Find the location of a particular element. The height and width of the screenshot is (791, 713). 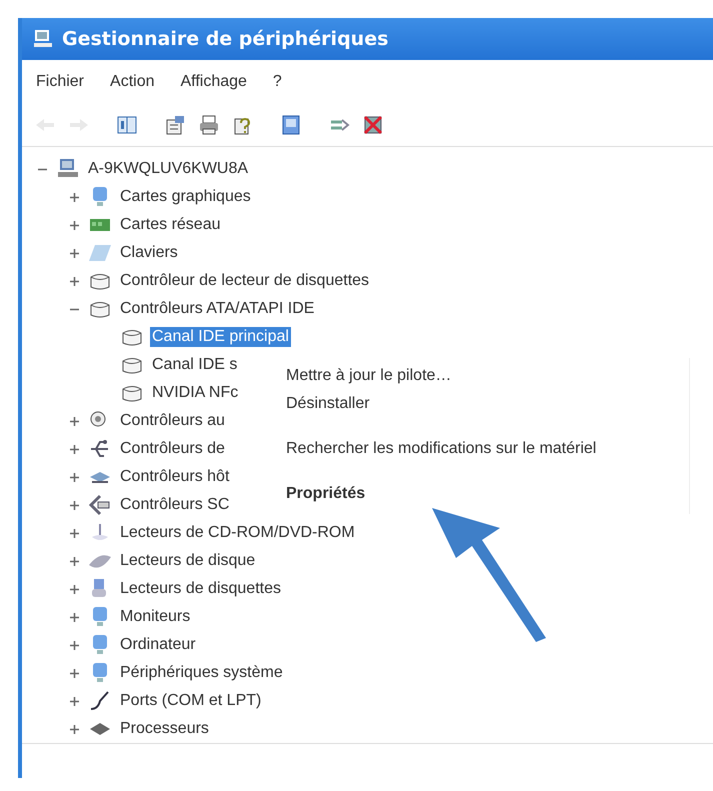

connector-icon is located at coordinates (100, 505).